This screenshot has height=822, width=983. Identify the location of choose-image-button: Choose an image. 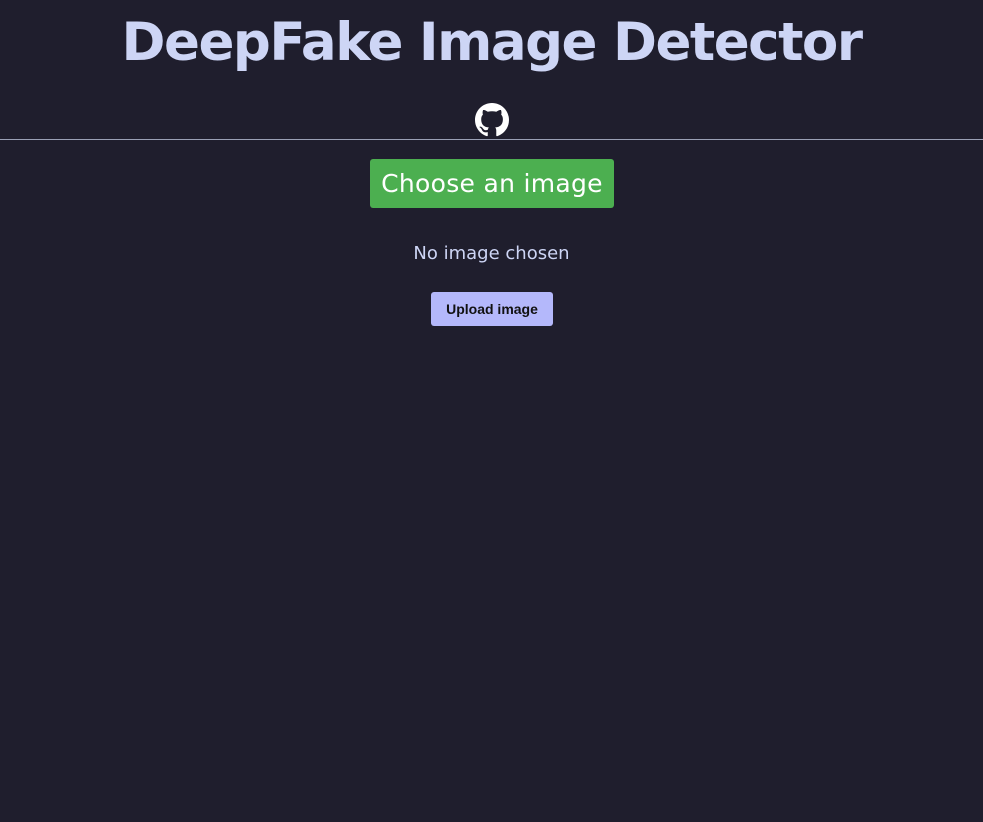
(492, 183).